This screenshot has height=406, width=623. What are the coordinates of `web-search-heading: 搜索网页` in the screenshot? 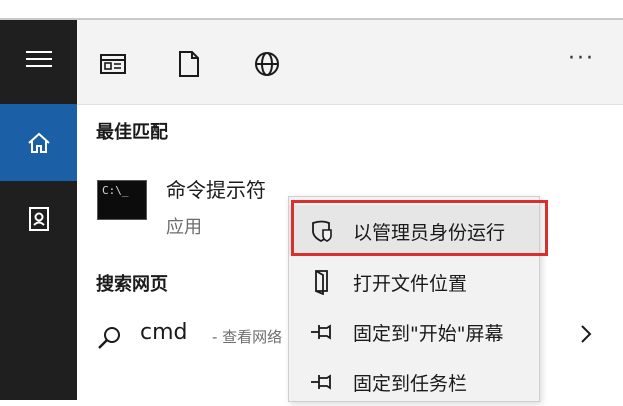 It's located at (132, 284).